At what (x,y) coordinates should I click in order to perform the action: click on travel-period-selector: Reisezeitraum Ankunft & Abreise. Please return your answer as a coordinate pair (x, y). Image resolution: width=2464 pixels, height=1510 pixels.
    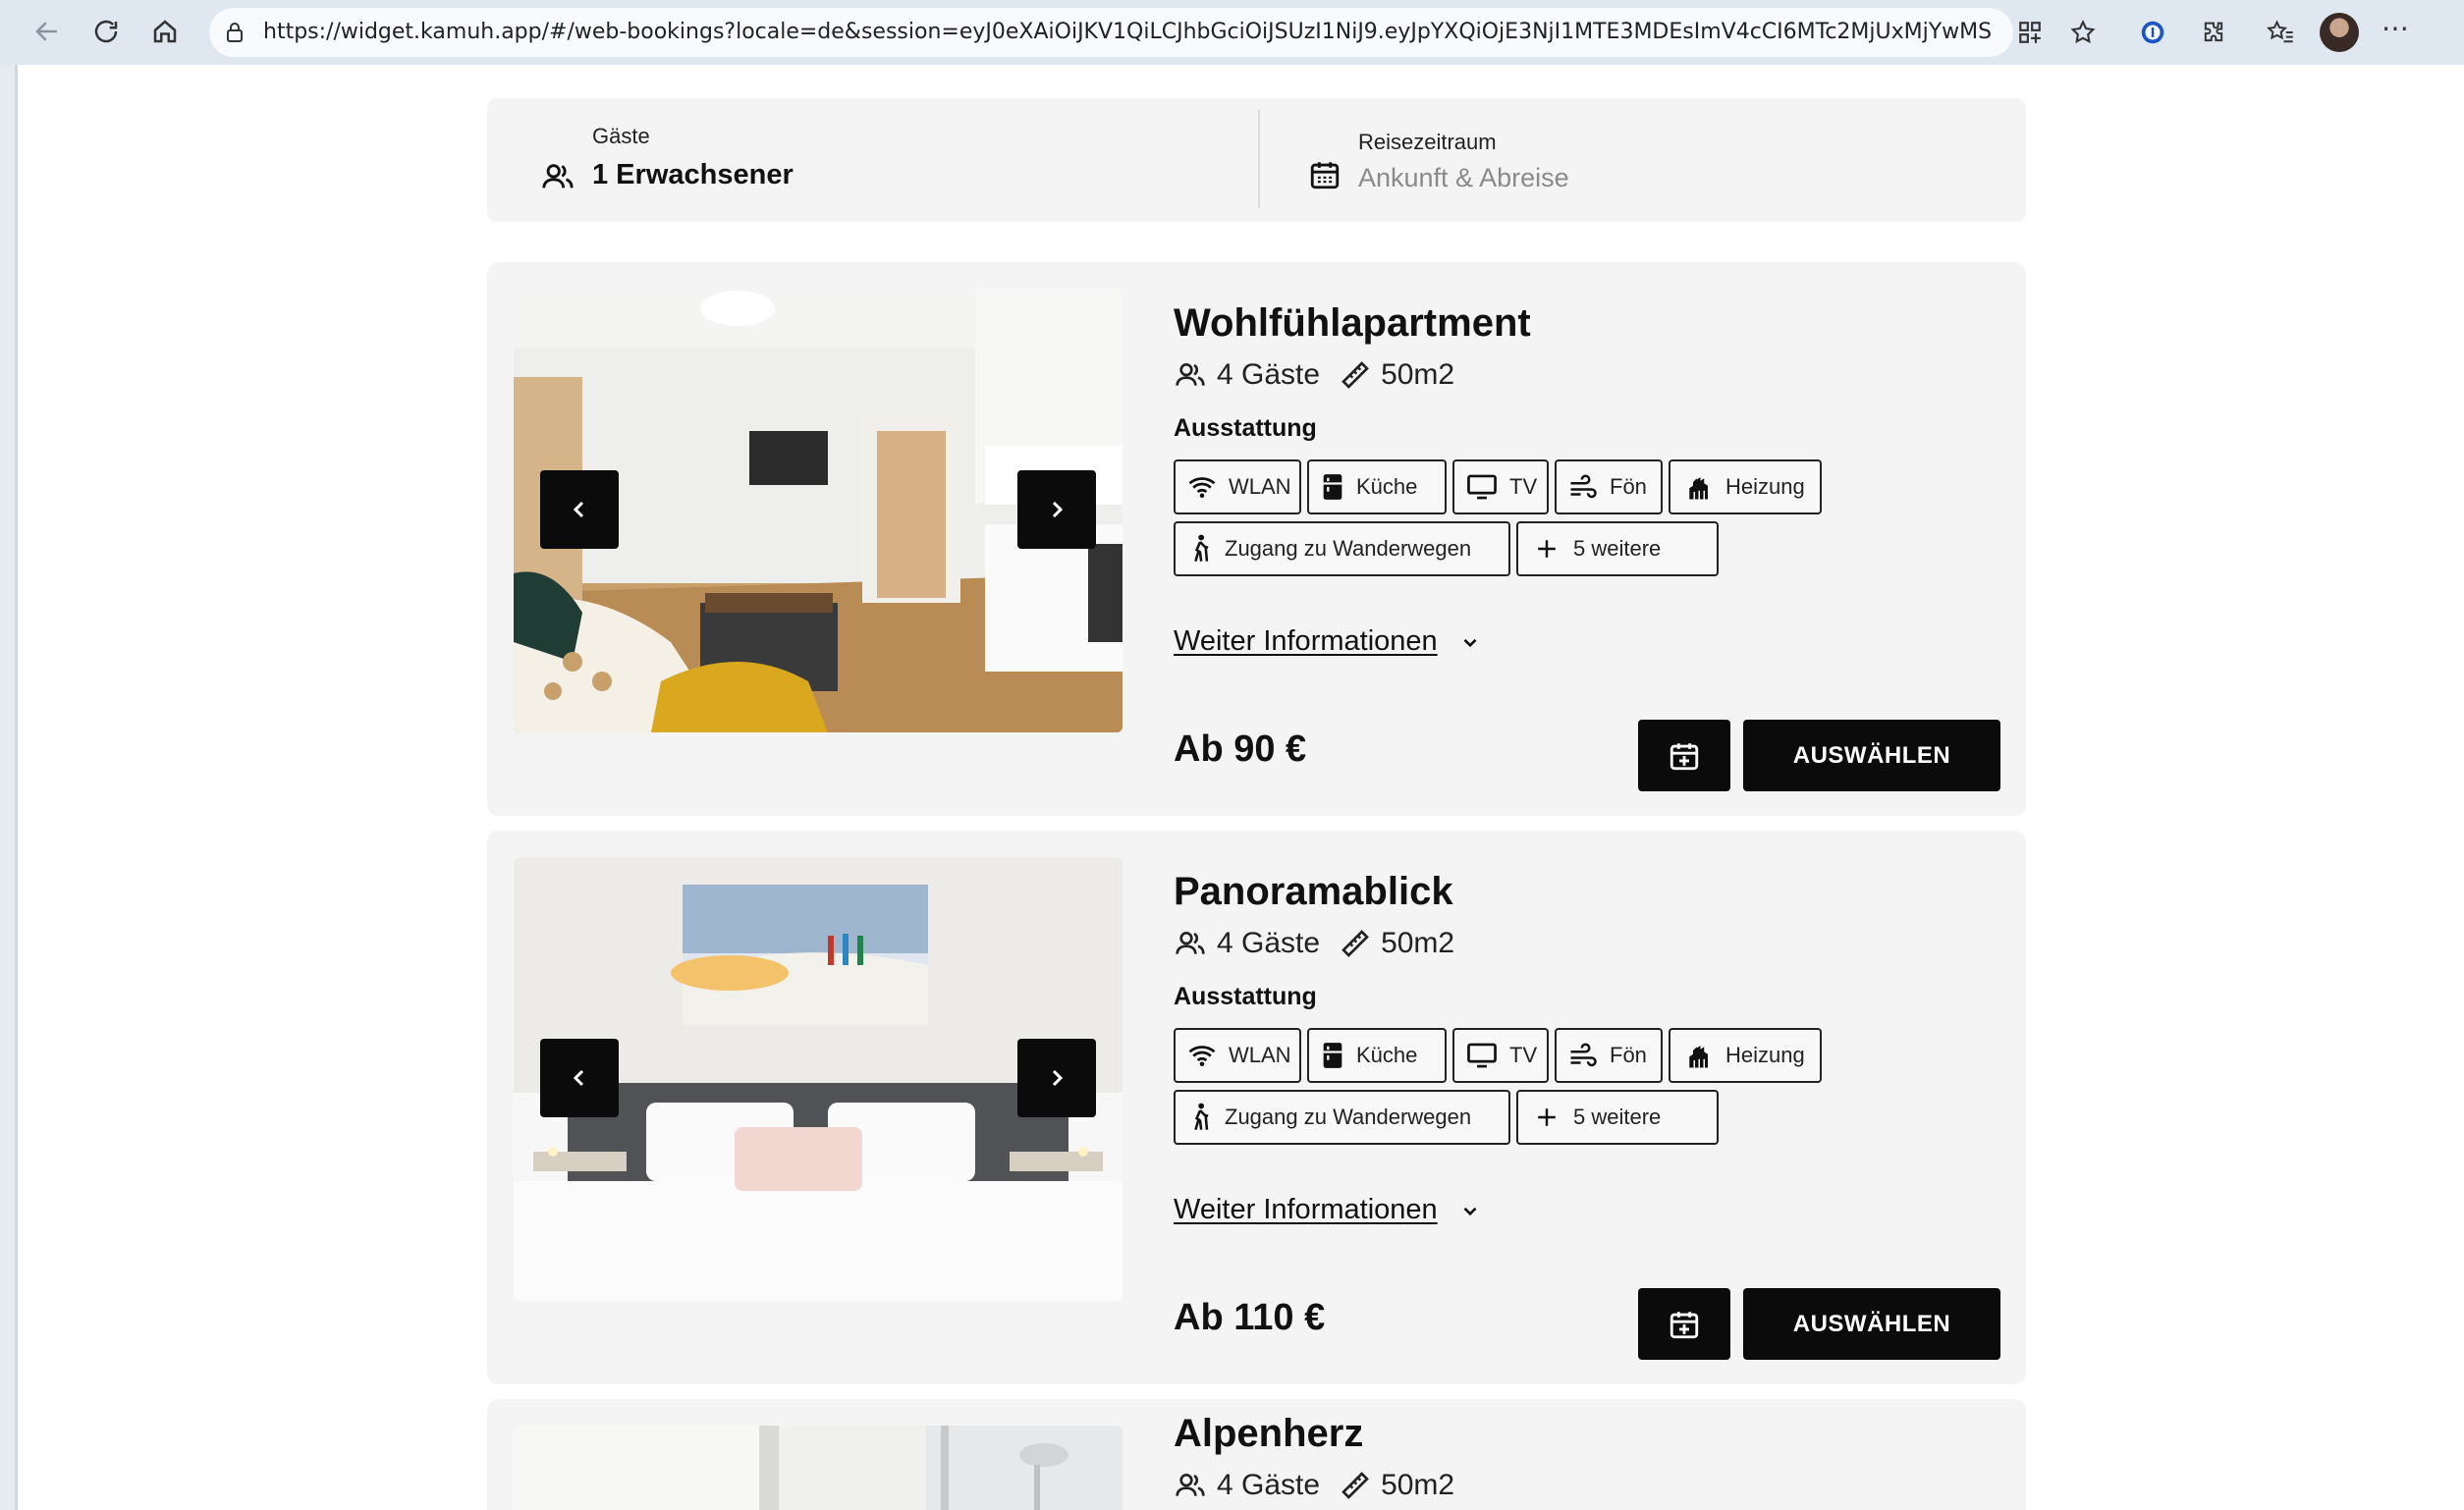
    Looking at the image, I should click on (1643, 160).